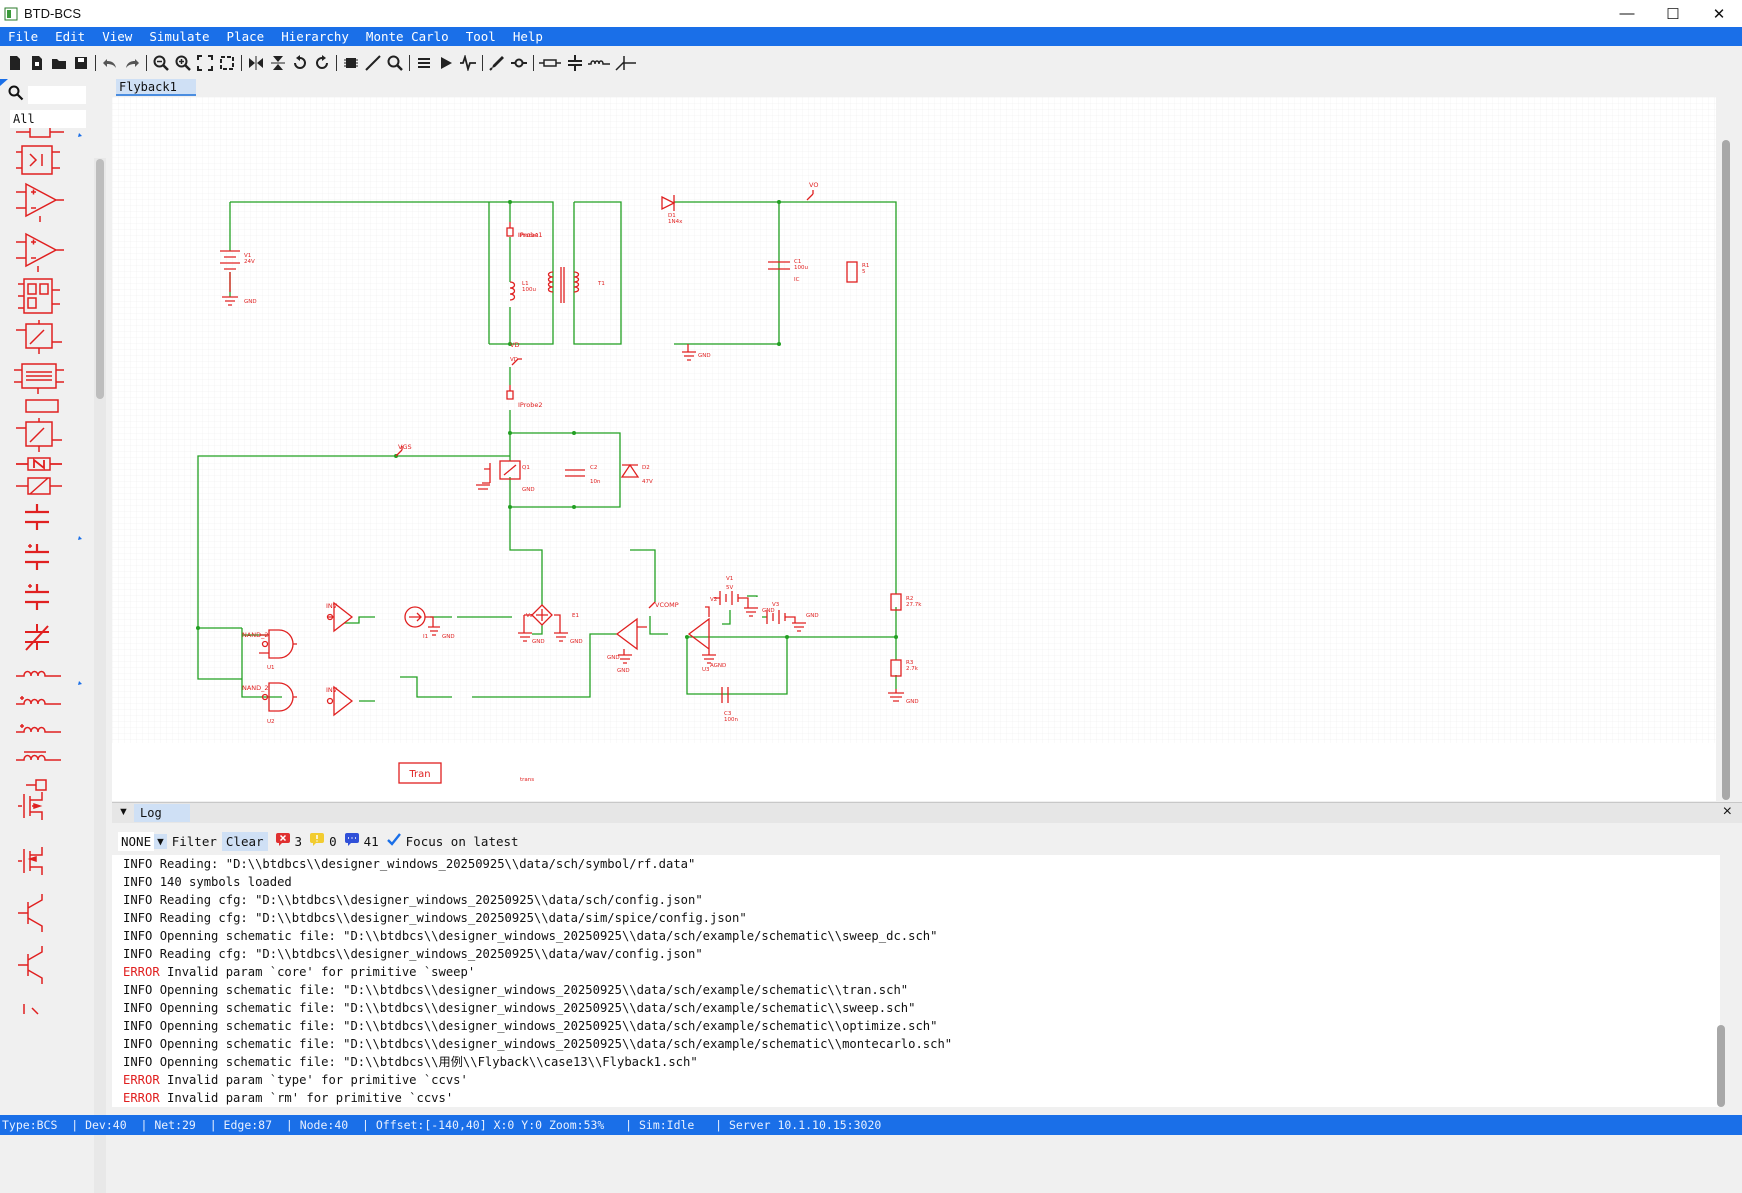 The width and height of the screenshot is (1742, 1193). Describe the element at coordinates (39, 464) in the screenshot. I see `palette-mosfet-n` at that location.